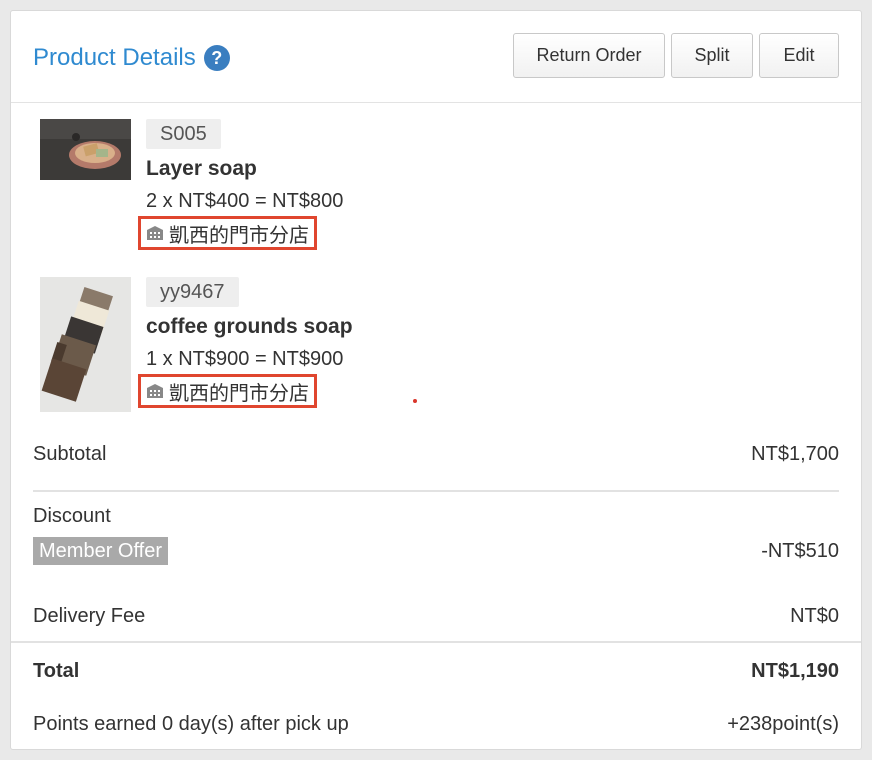 The height and width of the screenshot is (760, 872). Describe the element at coordinates (114, 57) in the screenshot. I see `page-title: Product Details` at that location.